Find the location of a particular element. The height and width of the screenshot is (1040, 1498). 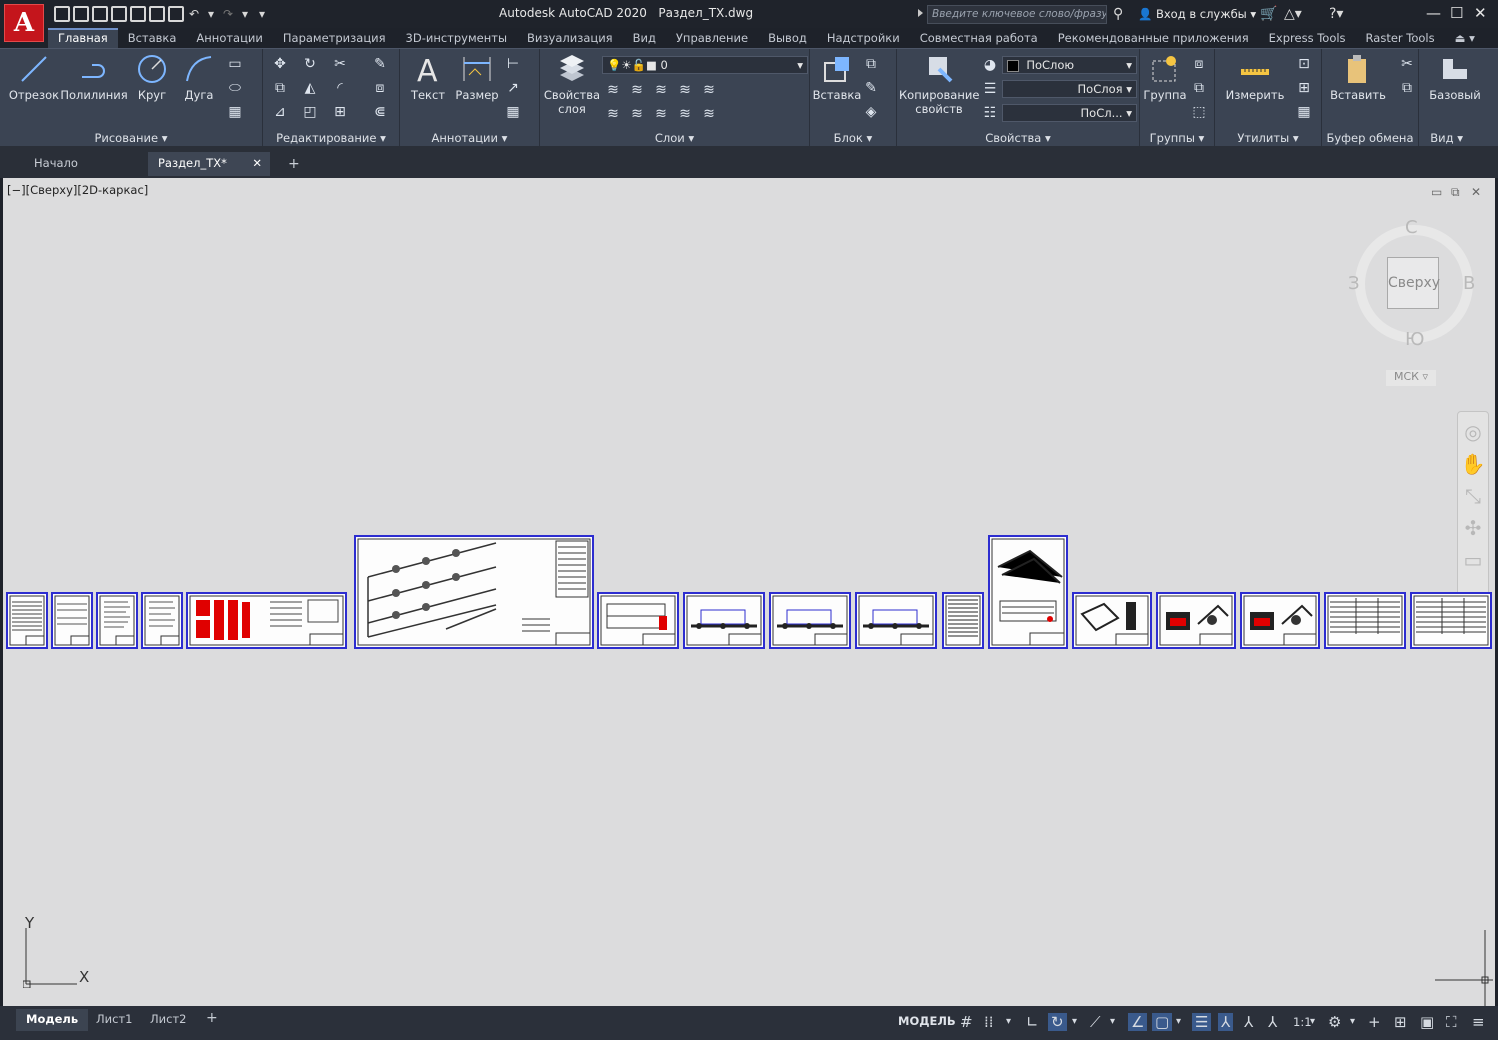

tab-output: Вывод is located at coordinates (787, 38).